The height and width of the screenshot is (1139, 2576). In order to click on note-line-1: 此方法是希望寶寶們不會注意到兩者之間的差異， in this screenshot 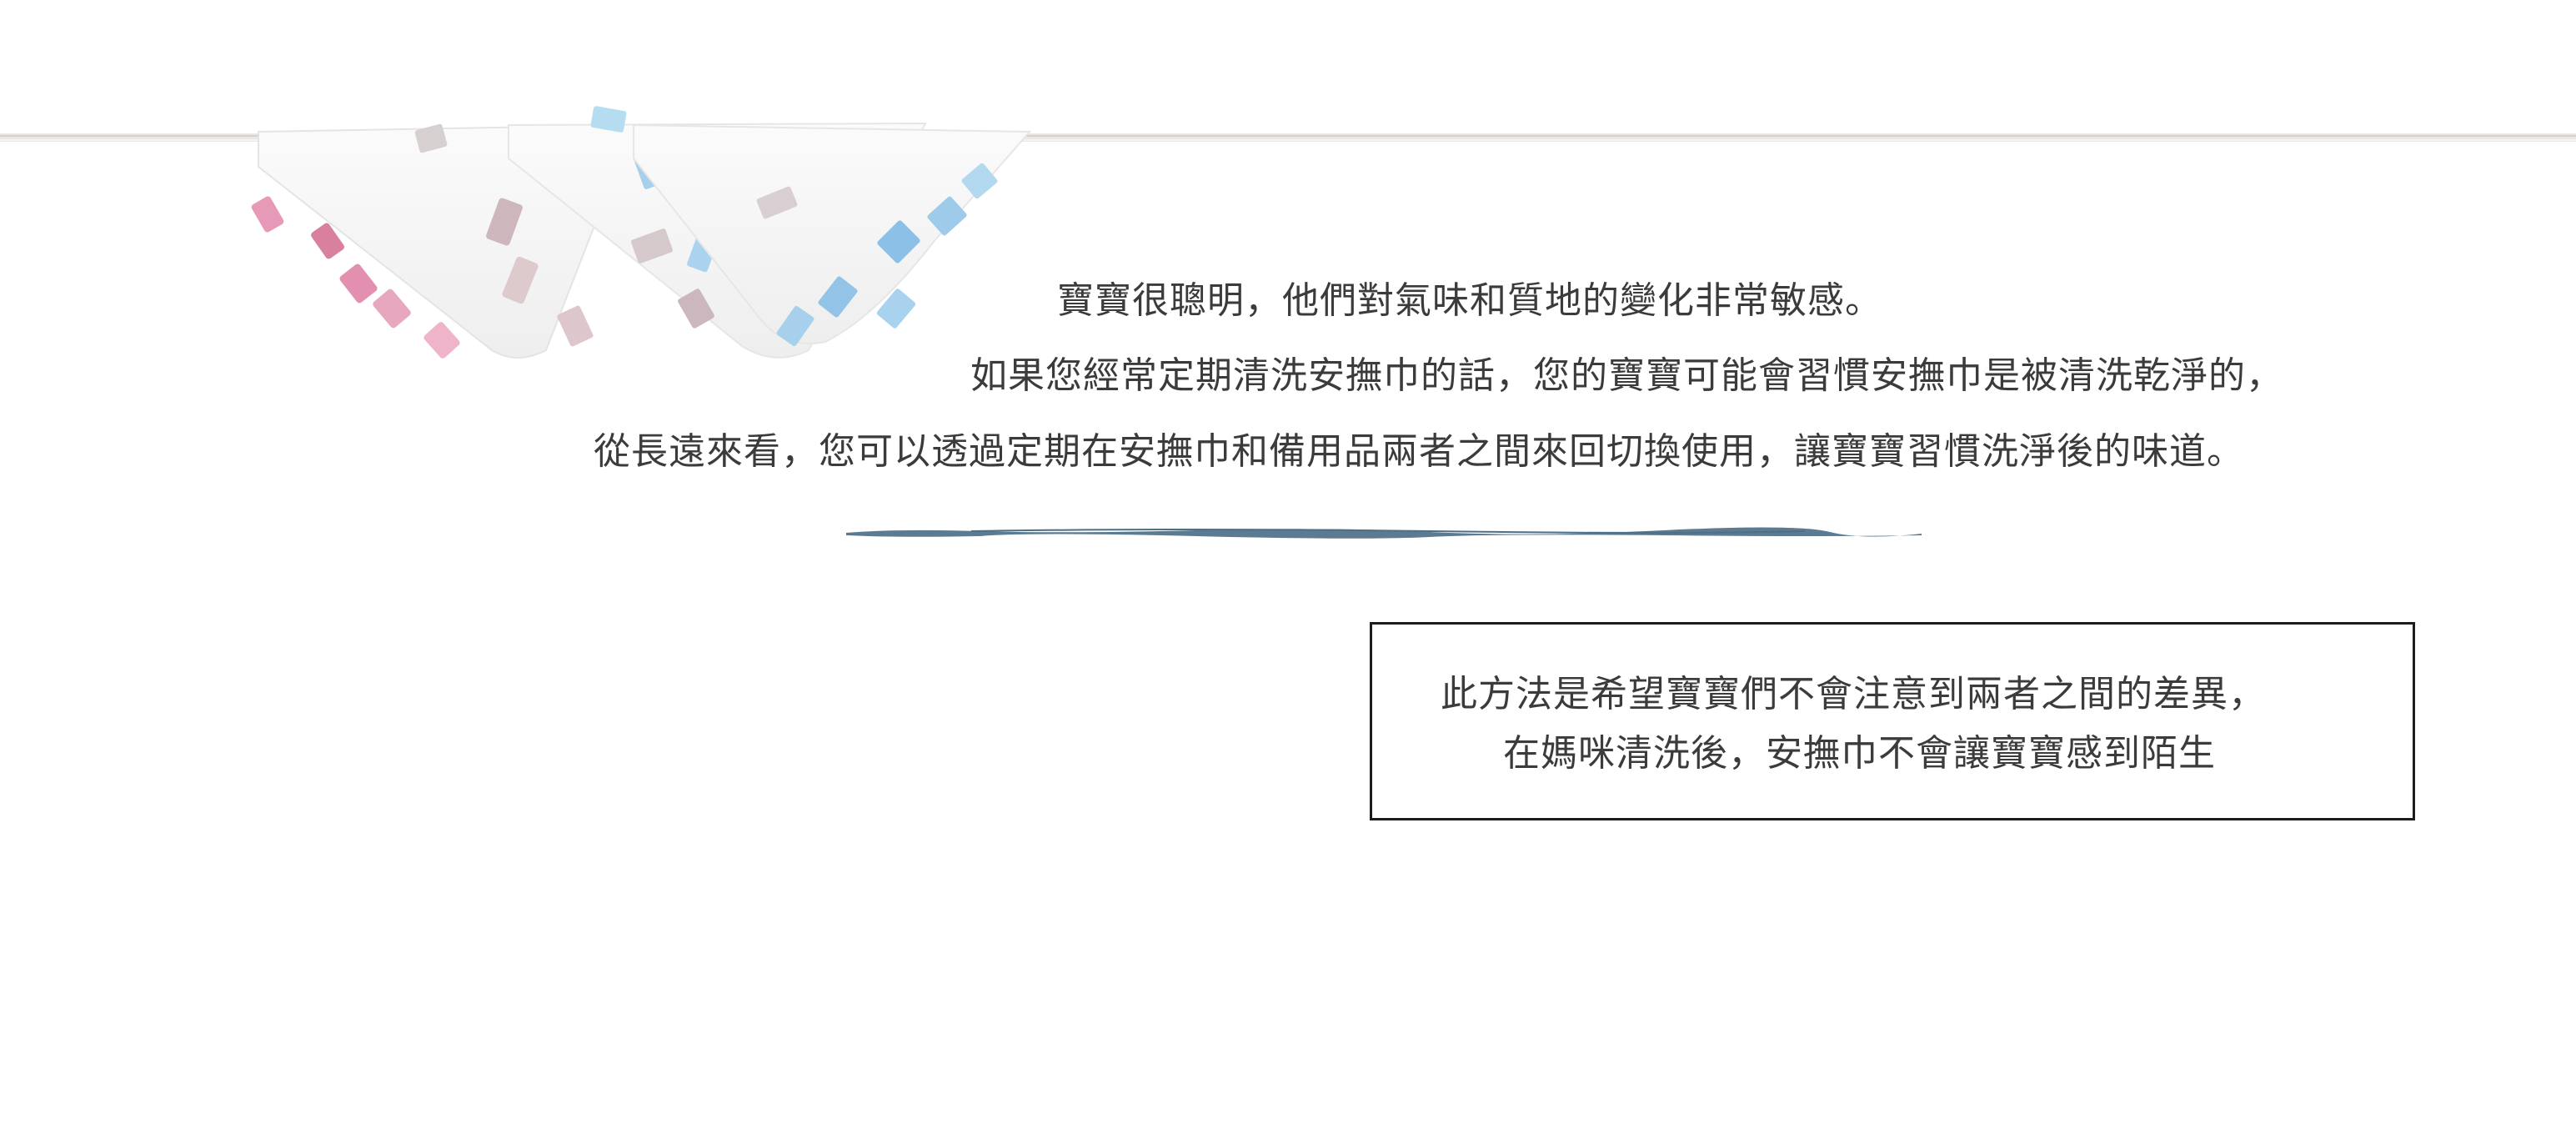, I will do `click(1853, 694)`.